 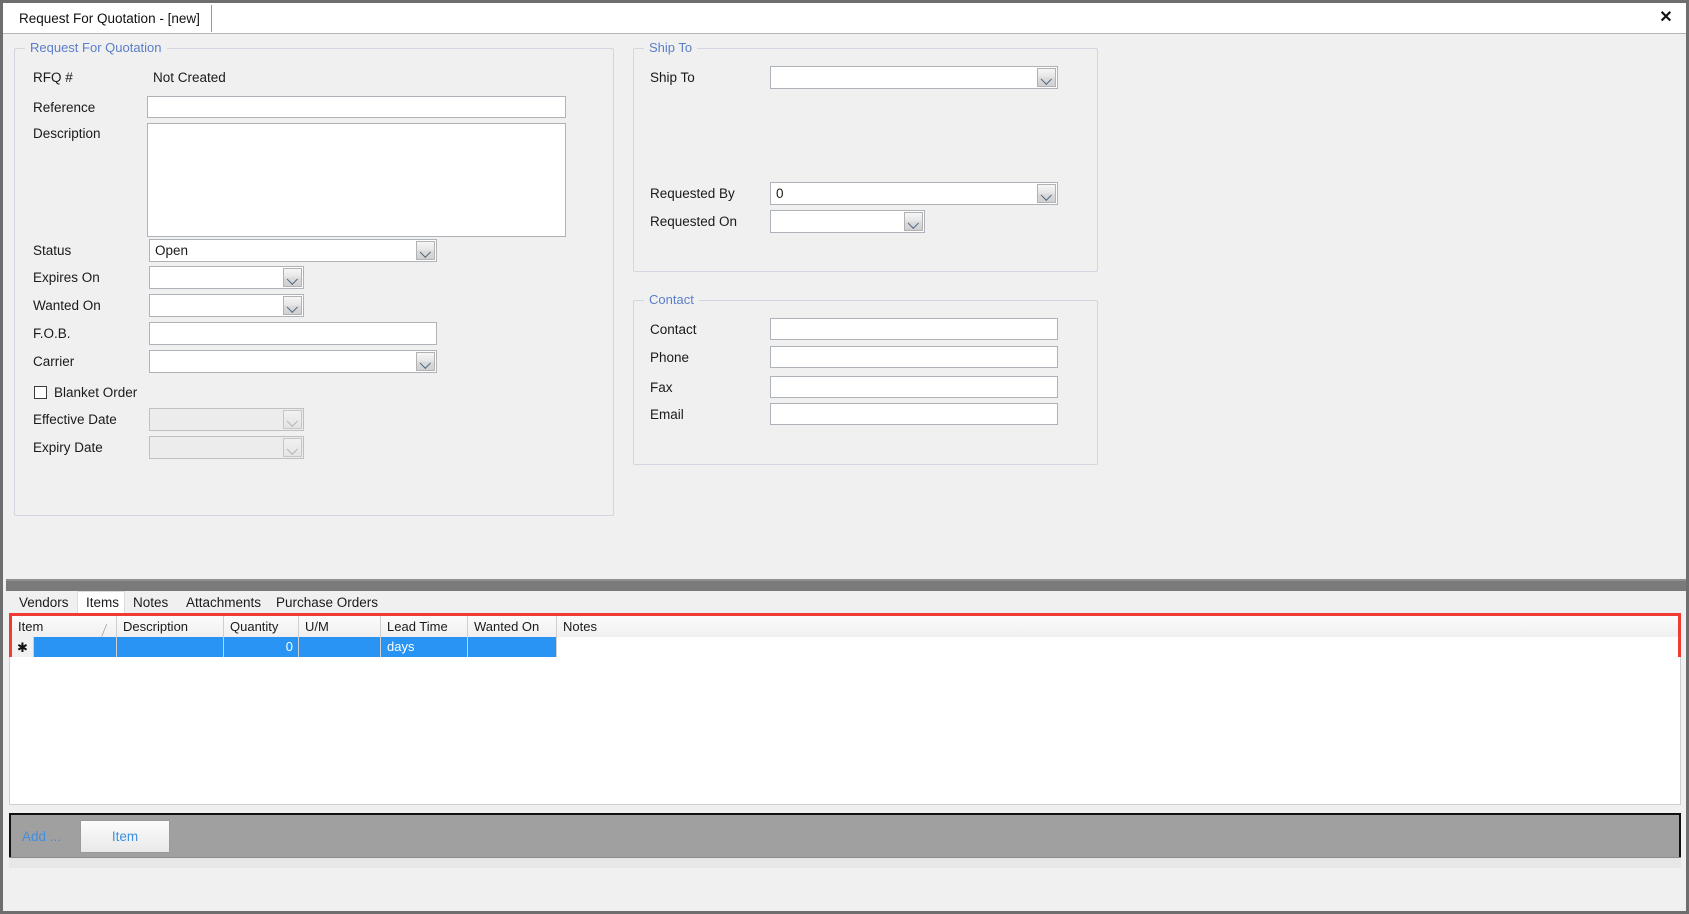 What do you see at coordinates (52, 250) in the screenshot?
I see `status-label: Status` at bounding box center [52, 250].